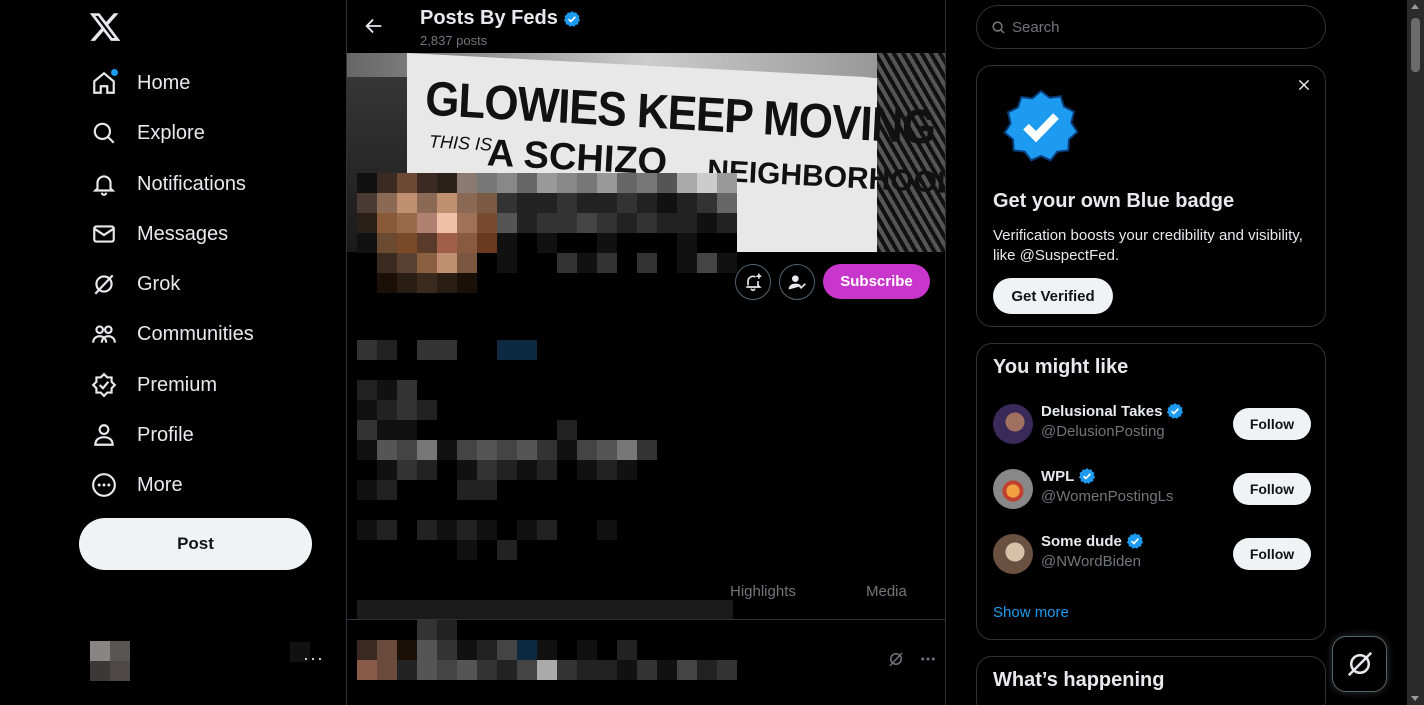 The height and width of the screenshot is (705, 1424). I want to click on bell-icon, so click(104, 184).